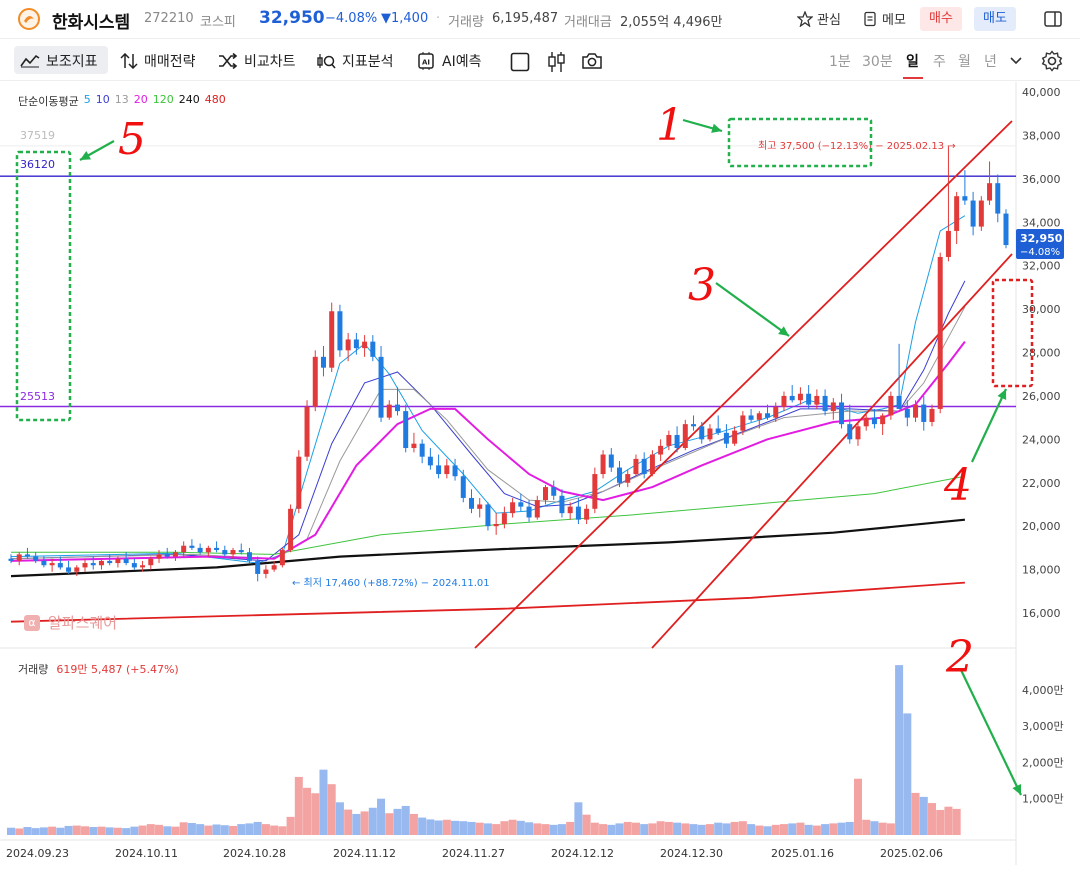 The width and height of the screenshot is (1080, 876). Describe the element at coordinates (448, 61) in the screenshot. I see `ai-predict-tool: AI AI예측` at that location.